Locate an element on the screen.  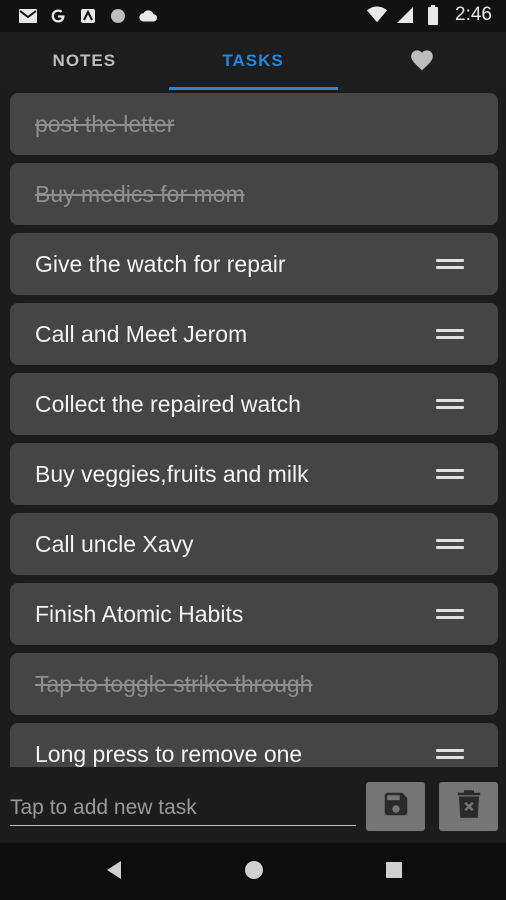
task-item: Give the watch for repair is located at coordinates (254, 264).